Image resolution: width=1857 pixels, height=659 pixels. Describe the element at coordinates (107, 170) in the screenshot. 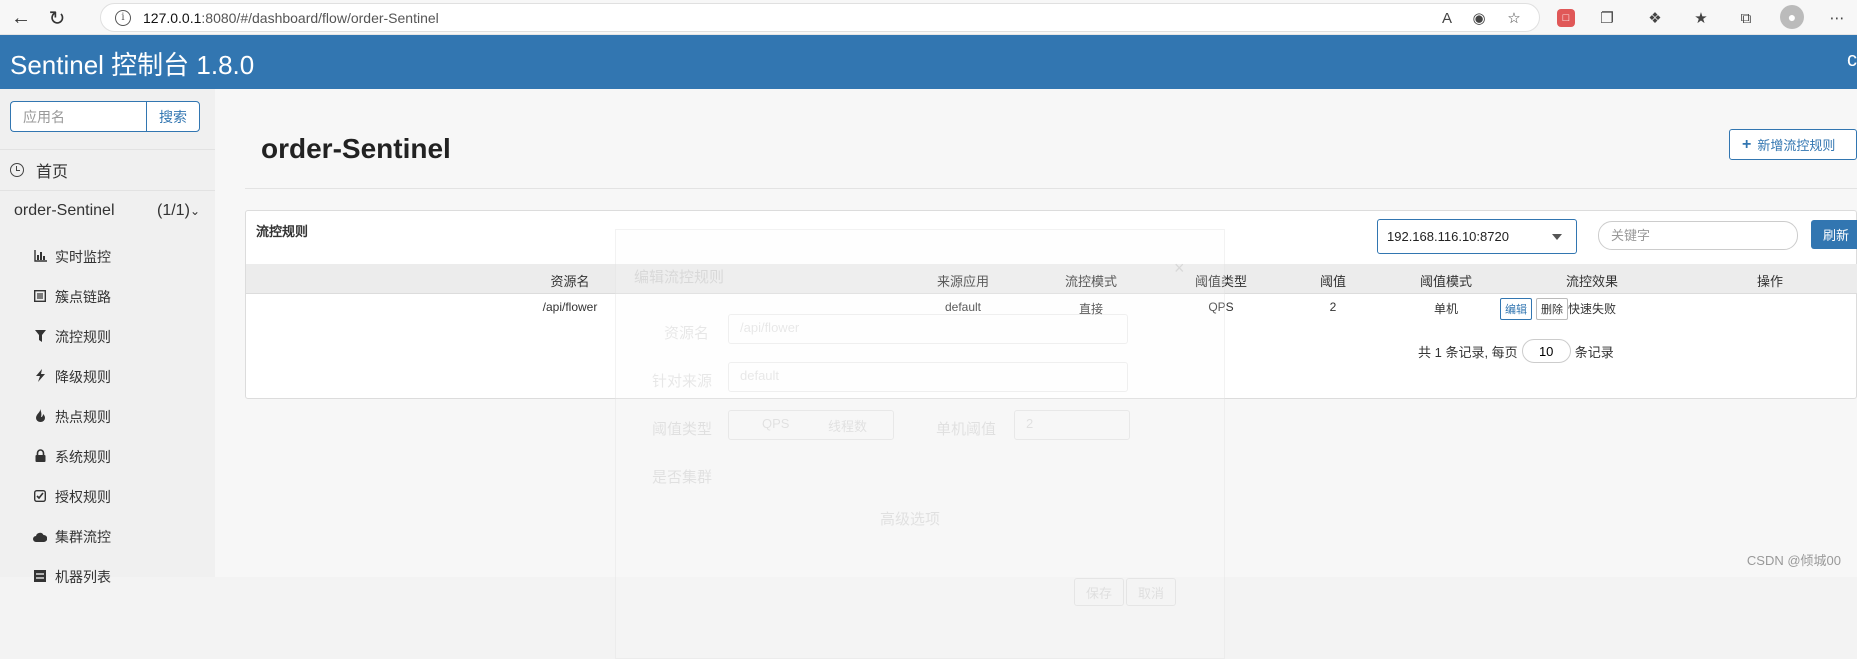

I see `sidebar-item-home: 首页` at that location.